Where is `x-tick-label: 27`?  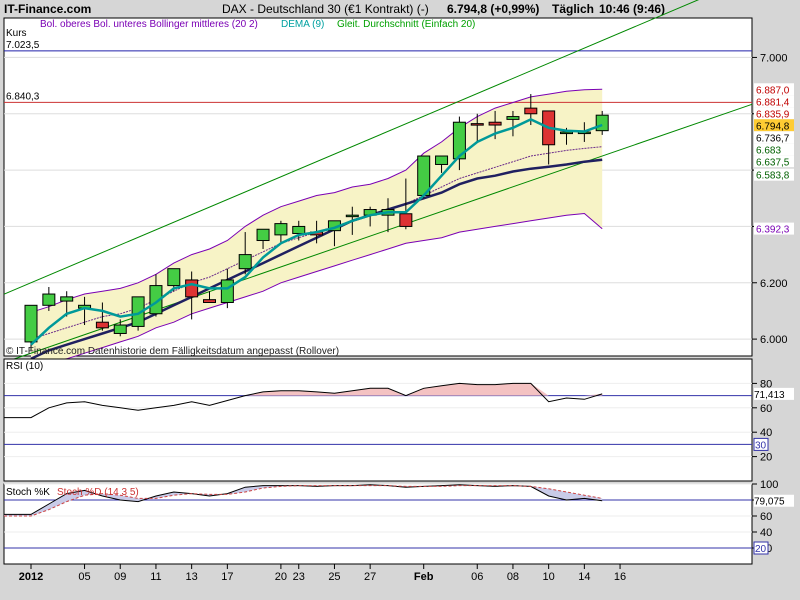
x-tick-label: 27 is located at coordinates (370, 577).